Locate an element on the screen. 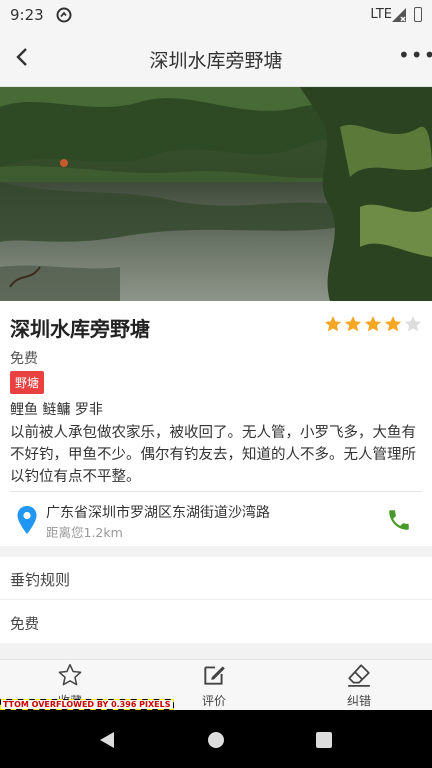  review-button: 评价 is located at coordinates (214, 685).